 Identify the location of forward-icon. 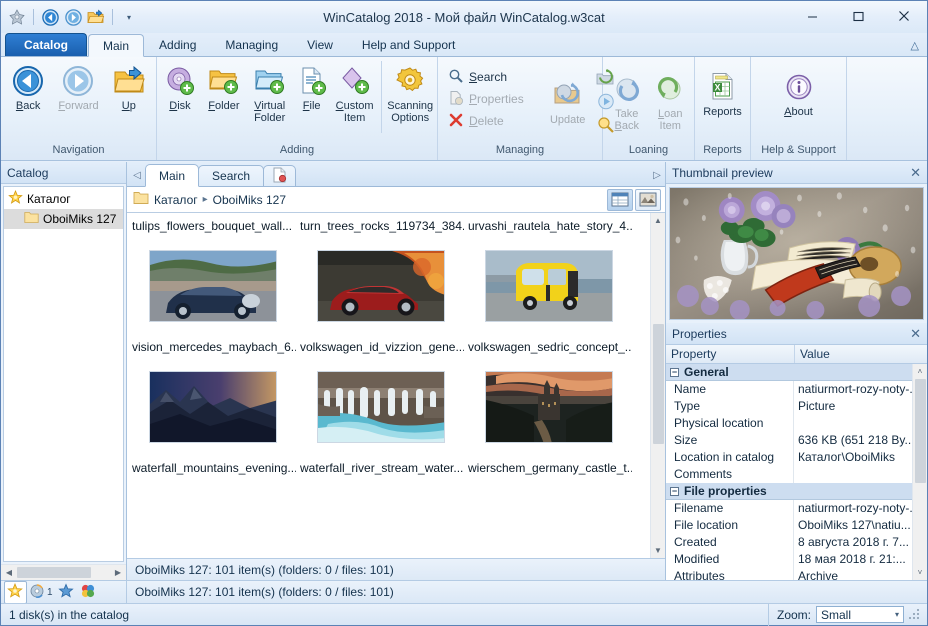
(73, 17).